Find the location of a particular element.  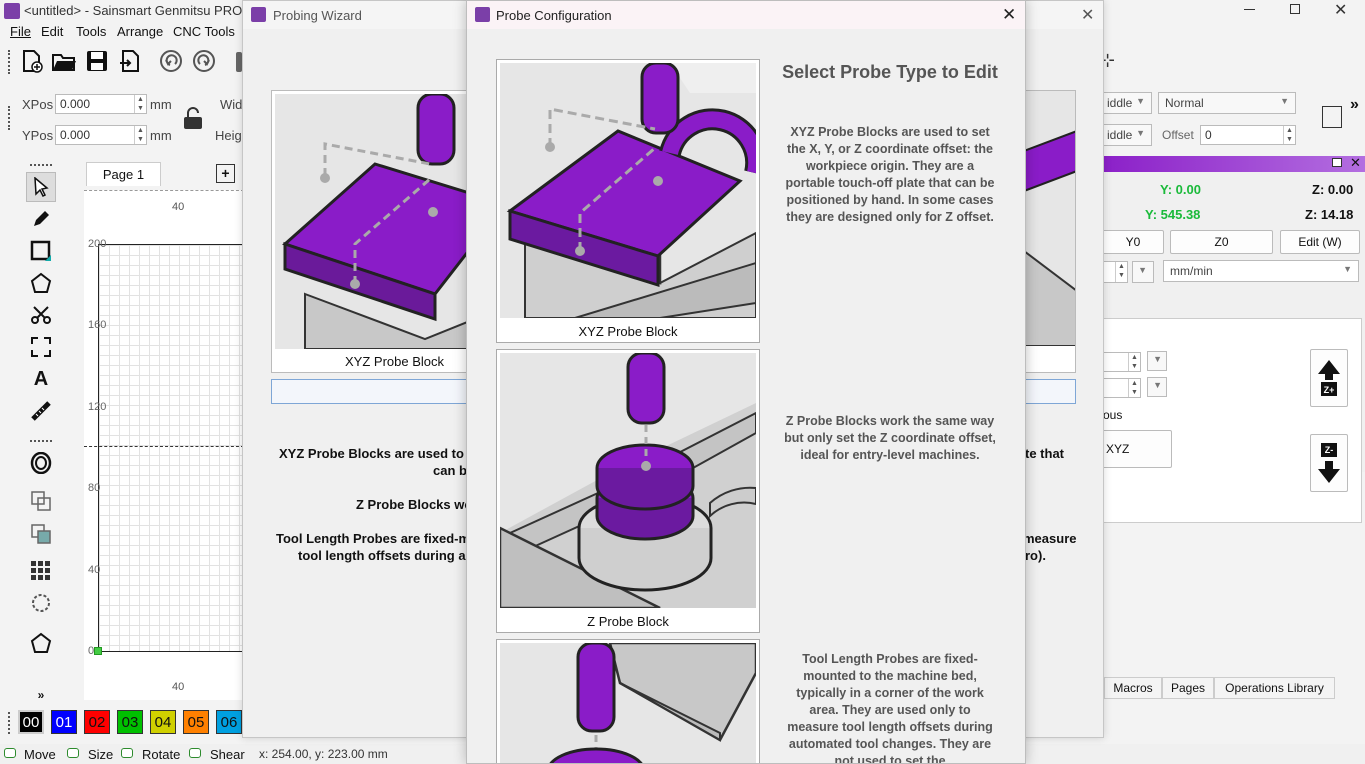

palette-swatch-03: 03 is located at coordinates (130, 722).